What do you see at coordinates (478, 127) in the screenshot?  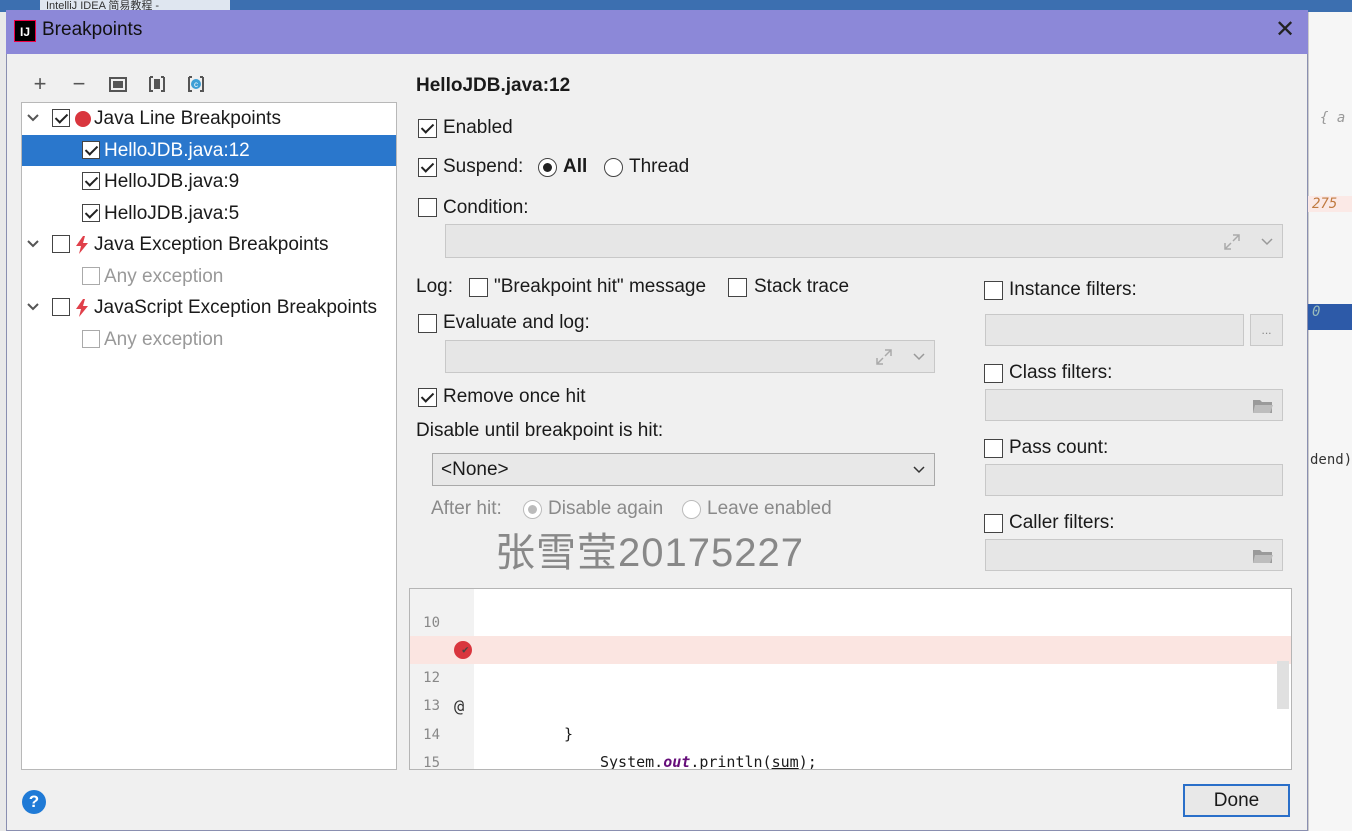 I see `enabled-label: Enabled` at bounding box center [478, 127].